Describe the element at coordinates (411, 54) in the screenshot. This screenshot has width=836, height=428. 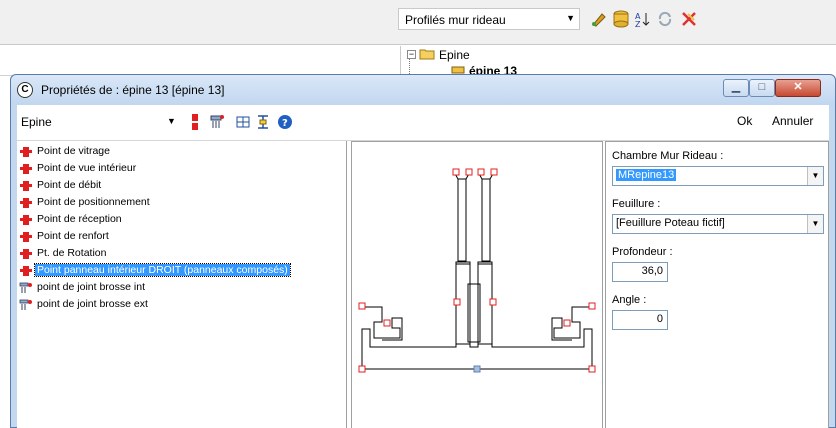
I see `collapse-icon: −` at that location.